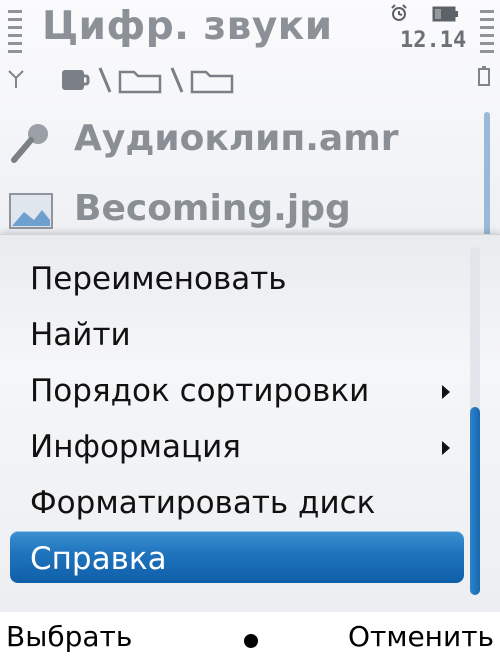 The width and height of the screenshot is (500, 666). What do you see at coordinates (80, 335) in the screenshot?
I see `menu-item-label: Найти` at bounding box center [80, 335].